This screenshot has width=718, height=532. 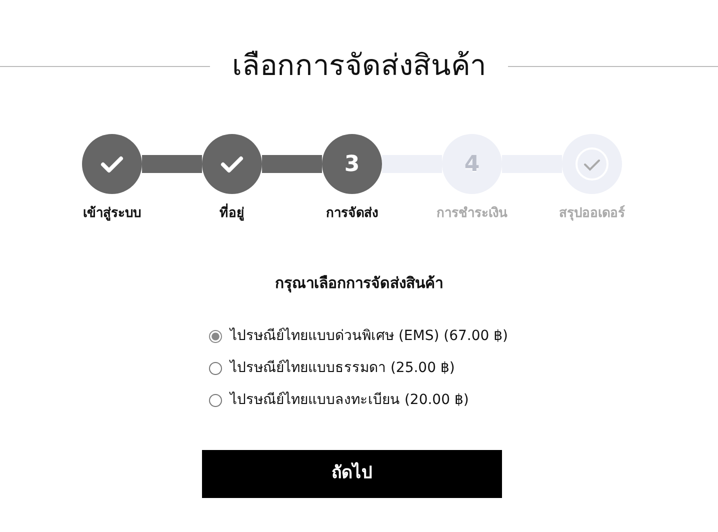 I want to click on step-label: สรุปออเดอร์, so click(x=592, y=213).